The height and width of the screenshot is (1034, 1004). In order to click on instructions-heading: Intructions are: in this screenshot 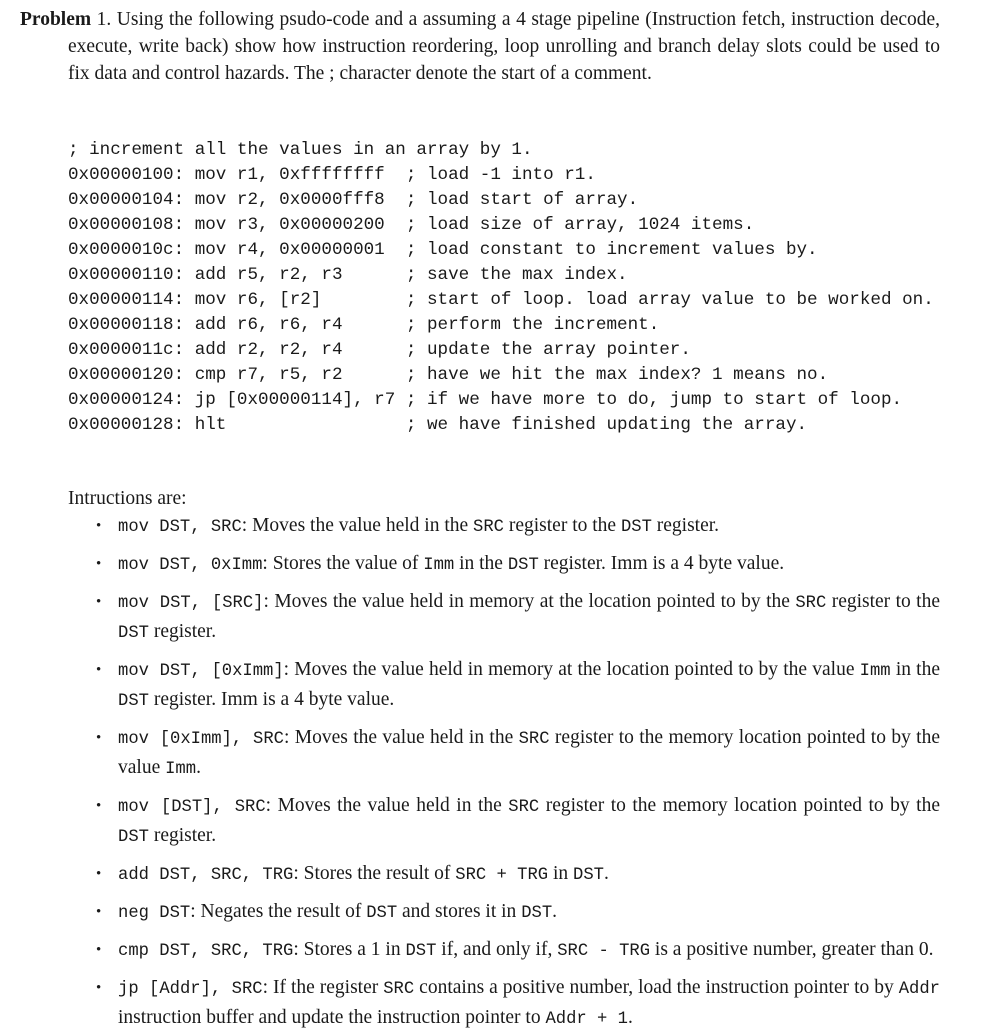, I will do `click(127, 498)`.